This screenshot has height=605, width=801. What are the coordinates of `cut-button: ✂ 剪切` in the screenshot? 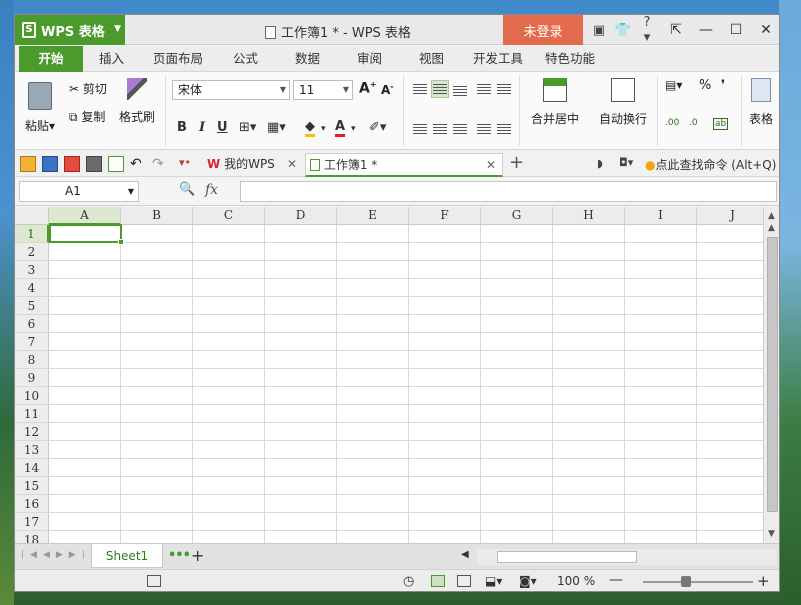 It's located at (88, 88).